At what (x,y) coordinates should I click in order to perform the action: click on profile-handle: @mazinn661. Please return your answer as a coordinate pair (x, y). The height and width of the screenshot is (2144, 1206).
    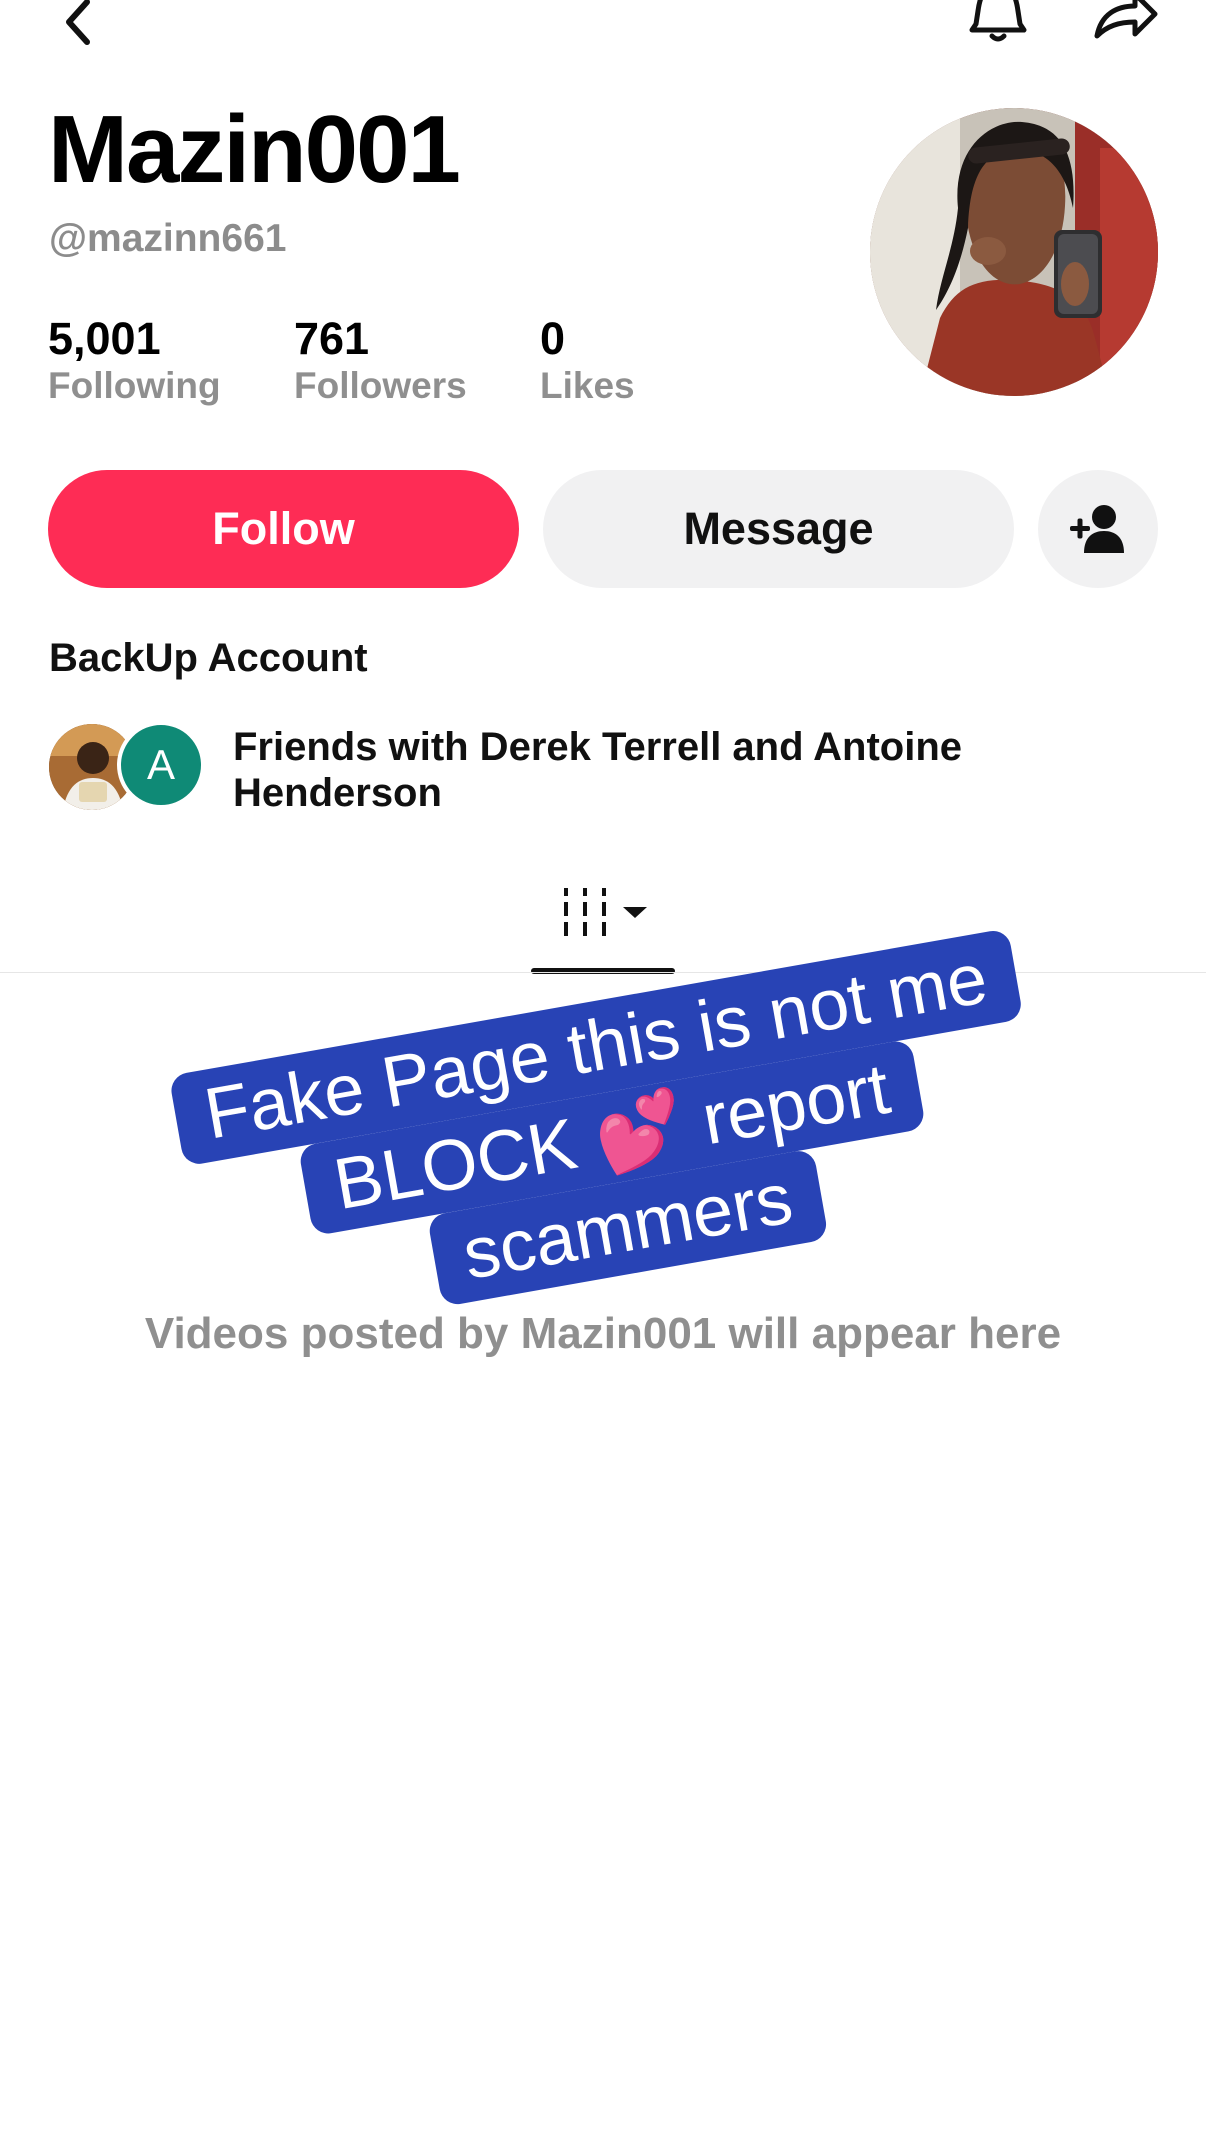
    Looking at the image, I should click on (168, 238).